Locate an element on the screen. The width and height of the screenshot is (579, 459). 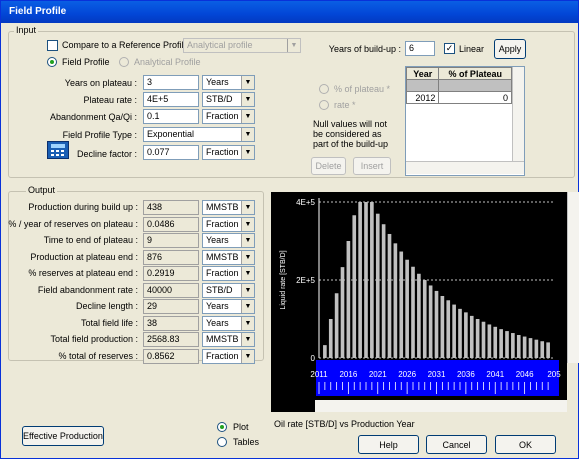
analytical-profile-label: Analytical Profile is located at coordinates (167, 62).